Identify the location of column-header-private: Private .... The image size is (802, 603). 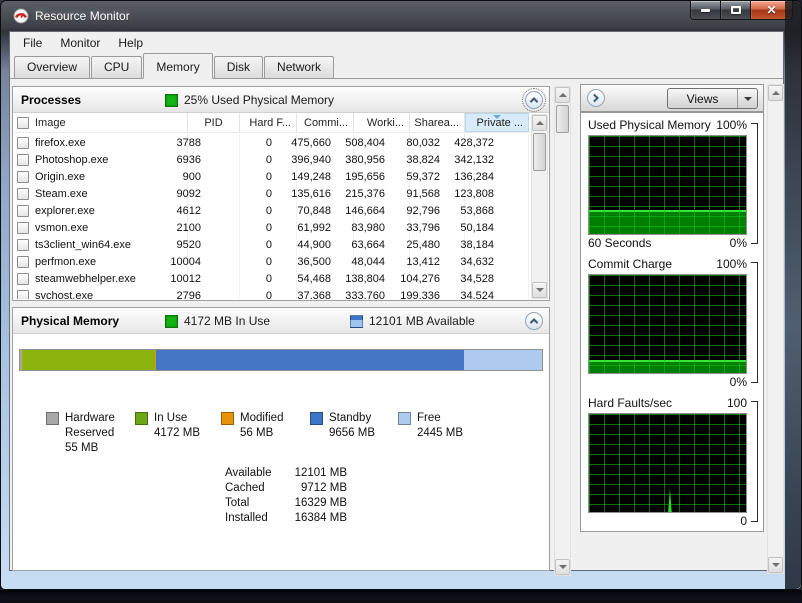
(497, 122).